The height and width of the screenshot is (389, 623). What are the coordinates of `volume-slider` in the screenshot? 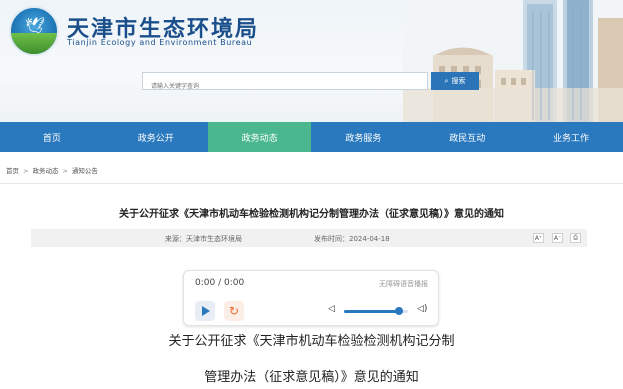 It's located at (376, 311).